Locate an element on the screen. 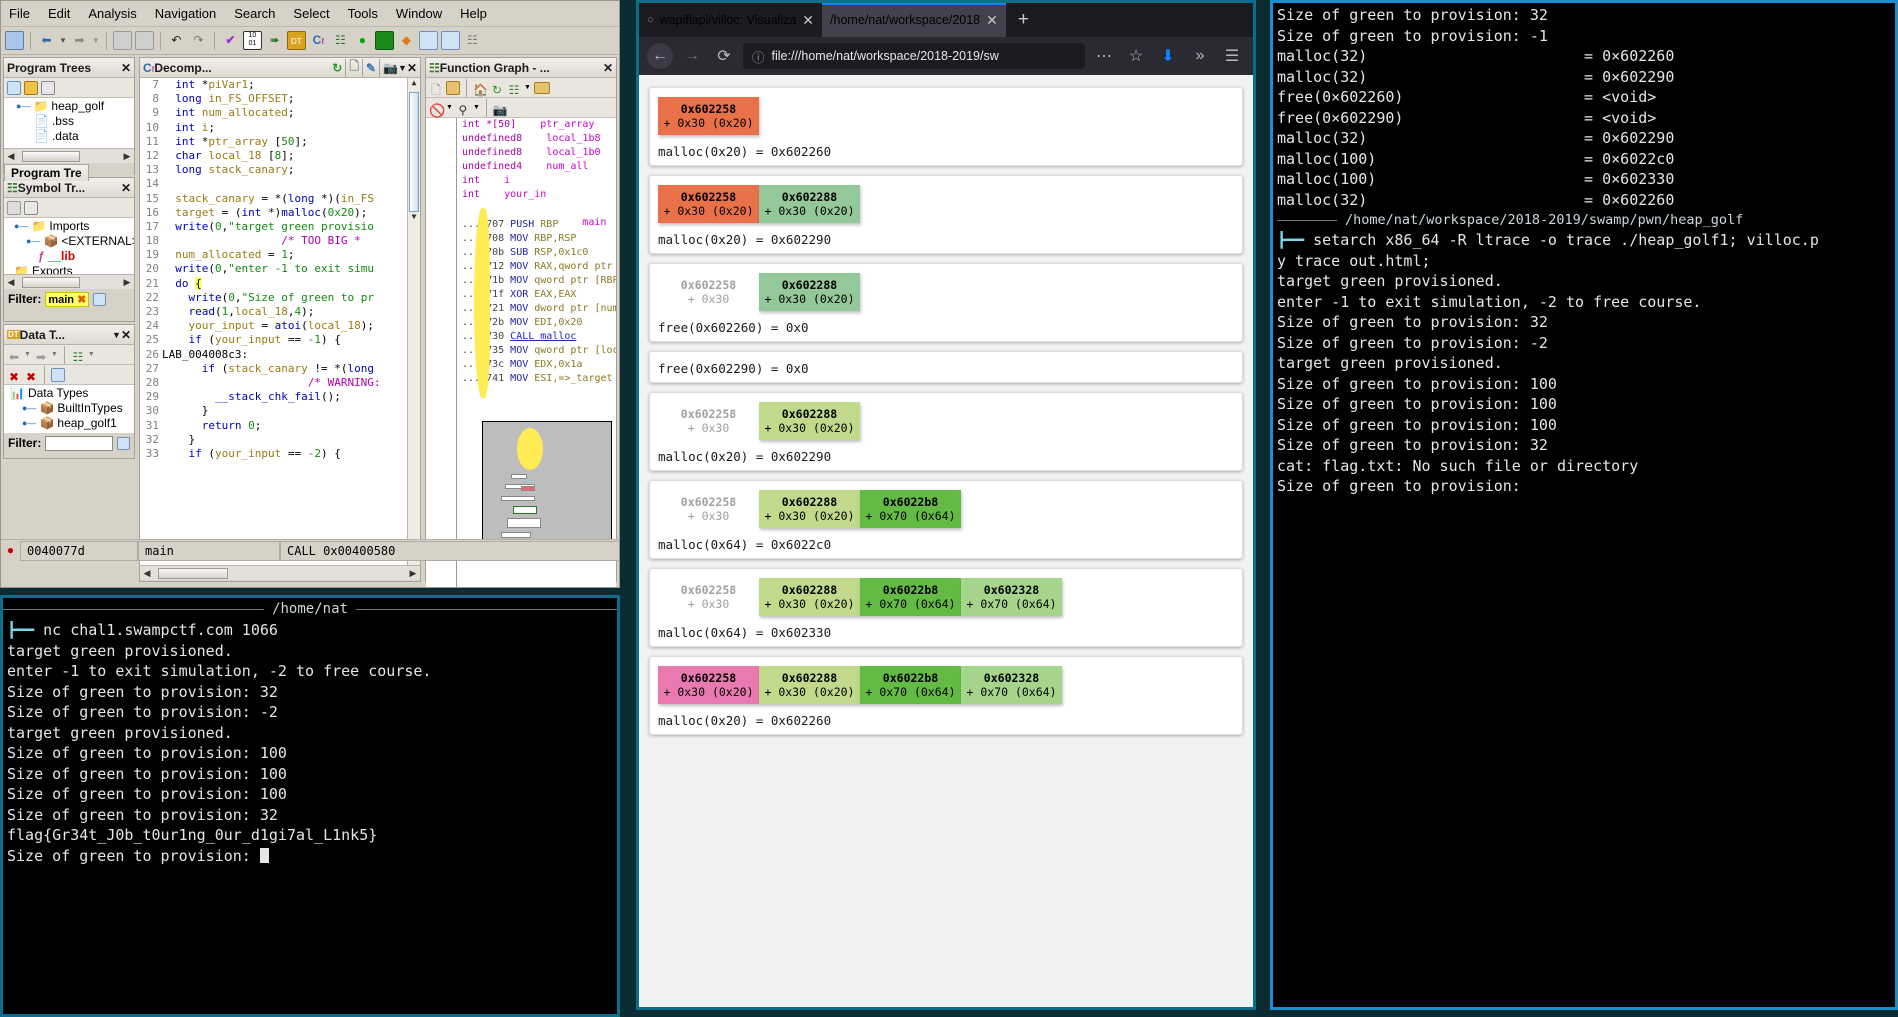 Image resolution: width=1898 pixels, height=1017 pixels. no-entry-dropdown-icon: ▼ is located at coordinates (449, 107).